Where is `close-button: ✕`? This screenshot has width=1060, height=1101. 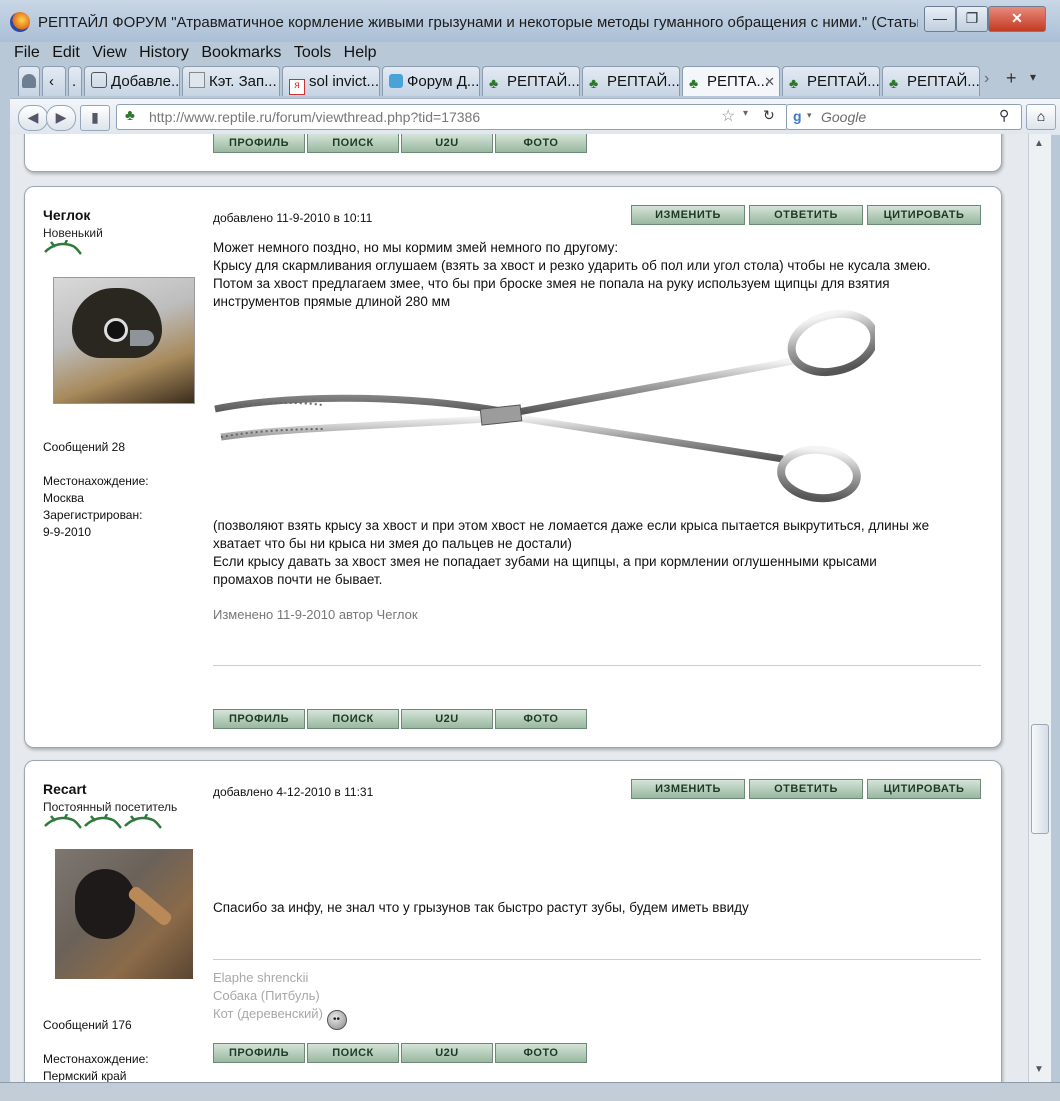 close-button: ✕ is located at coordinates (1017, 19).